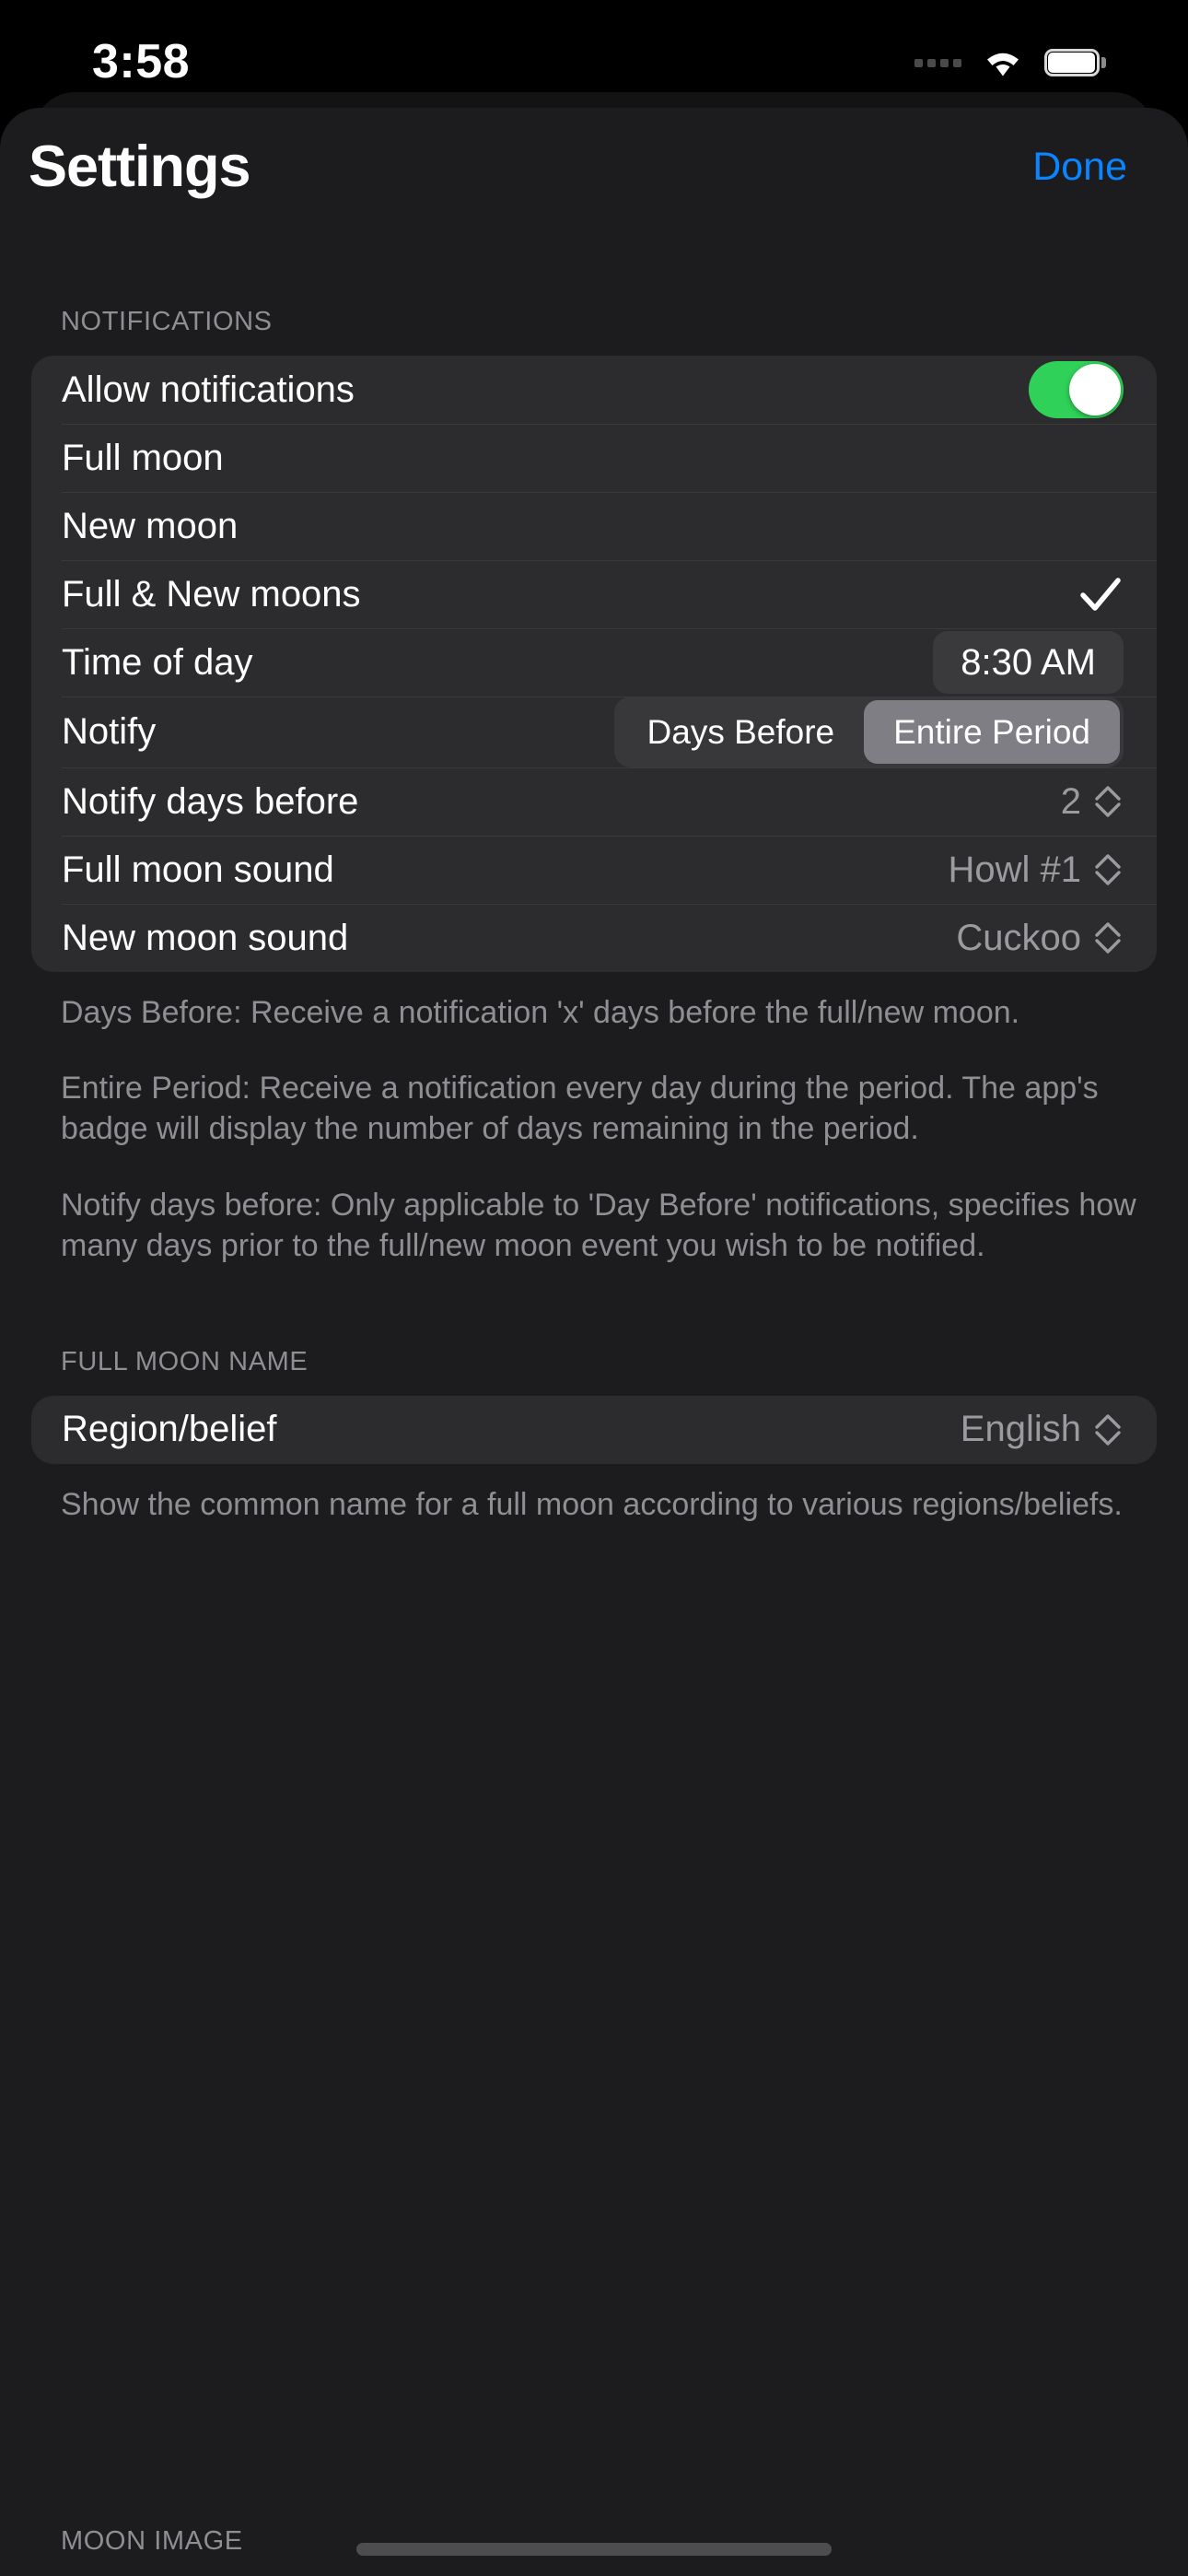  Describe the element at coordinates (211, 594) in the screenshot. I see `row-label: Full & New moons` at that location.